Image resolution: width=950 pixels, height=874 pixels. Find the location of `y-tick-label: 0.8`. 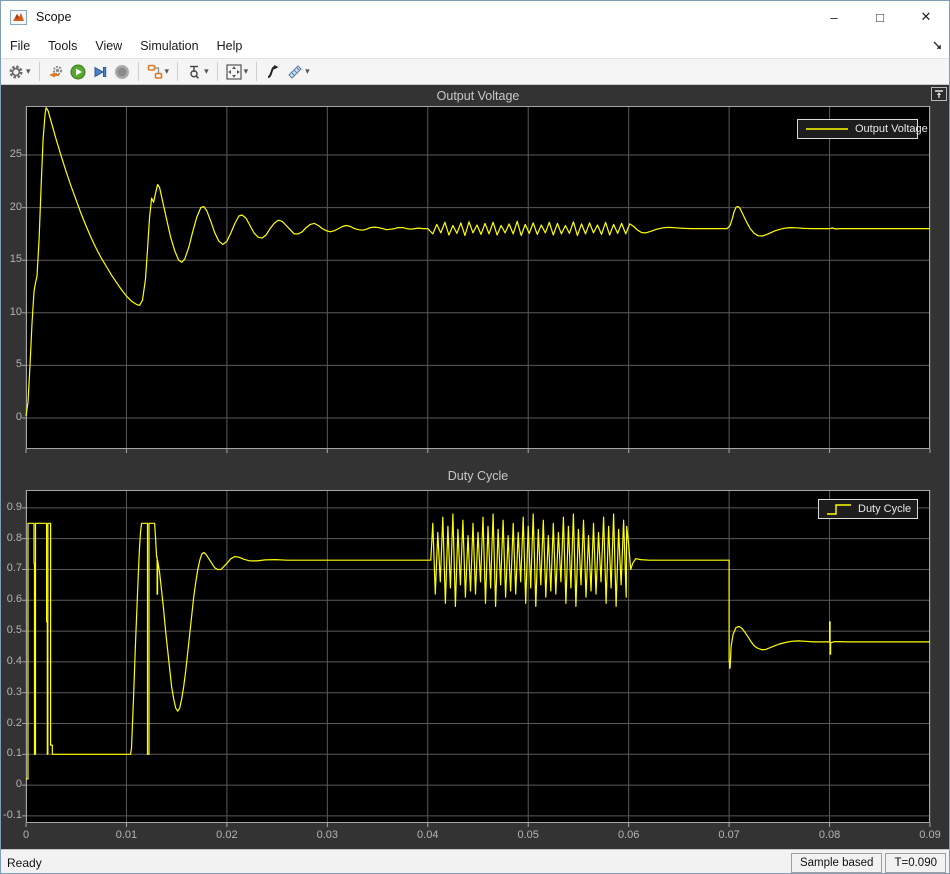

y-tick-label: 0.8 is located at coordinates (14, 537).